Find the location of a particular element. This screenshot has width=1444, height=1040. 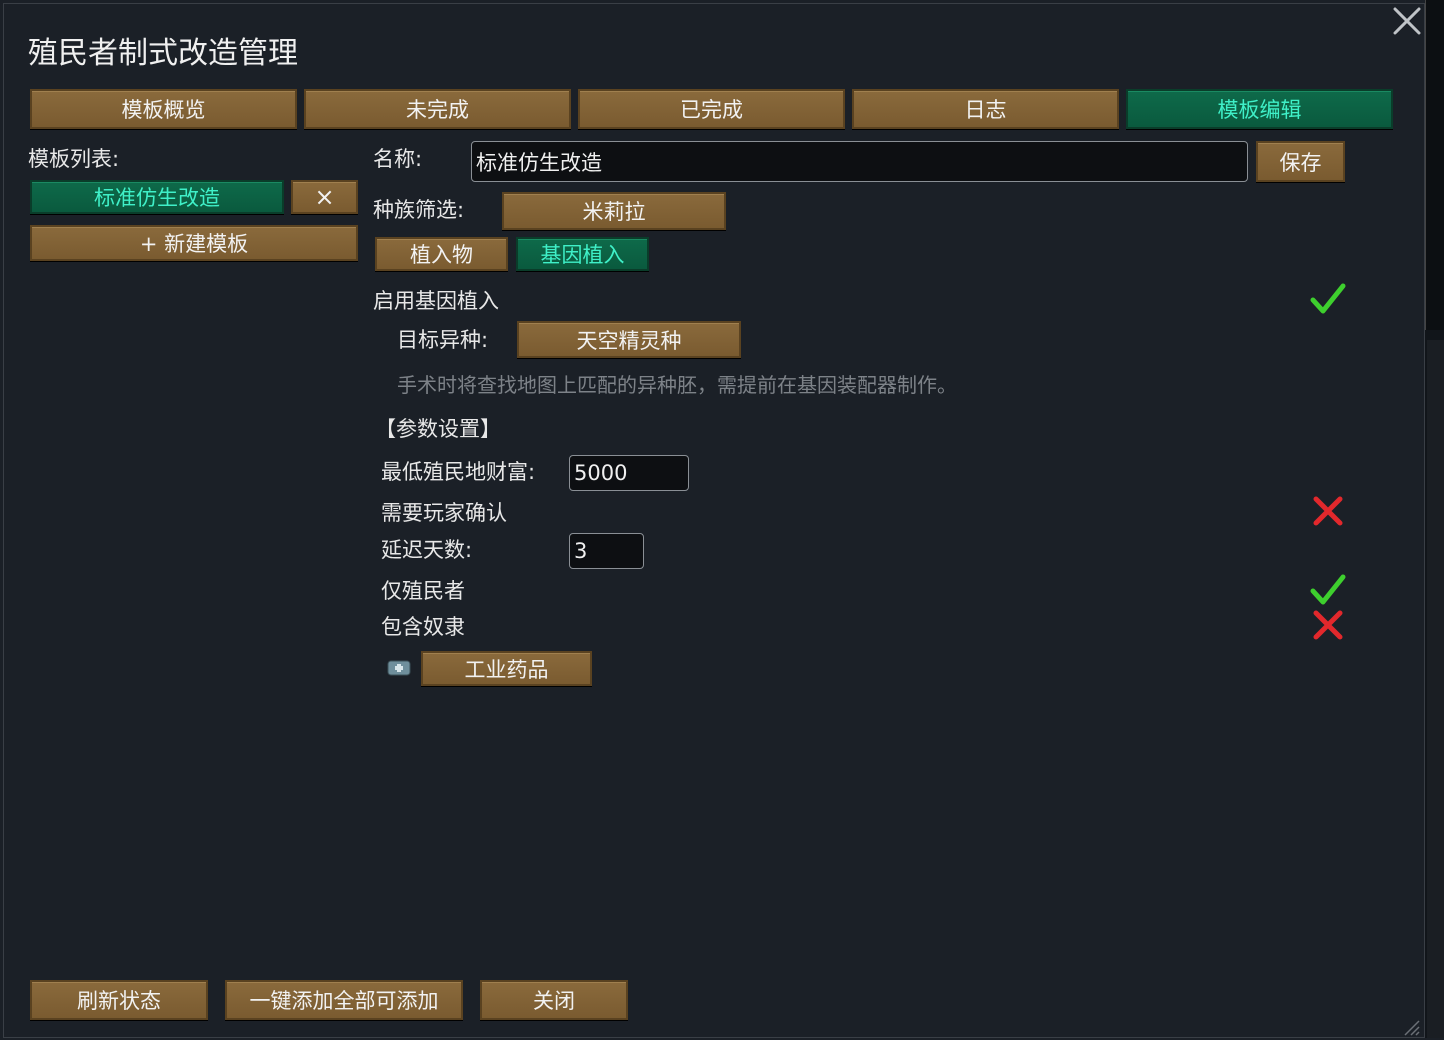

background-panel-strip is located at coordinates (1435, 689).